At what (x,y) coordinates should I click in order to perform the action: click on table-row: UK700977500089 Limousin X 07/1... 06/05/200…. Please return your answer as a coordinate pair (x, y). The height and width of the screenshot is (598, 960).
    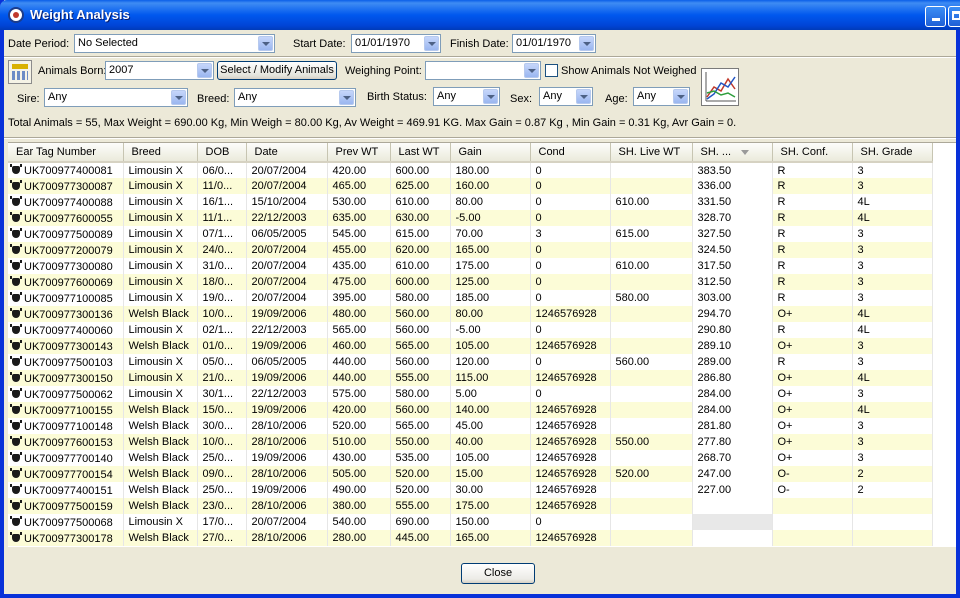
    Looking at the image, I should click on (470, 234).